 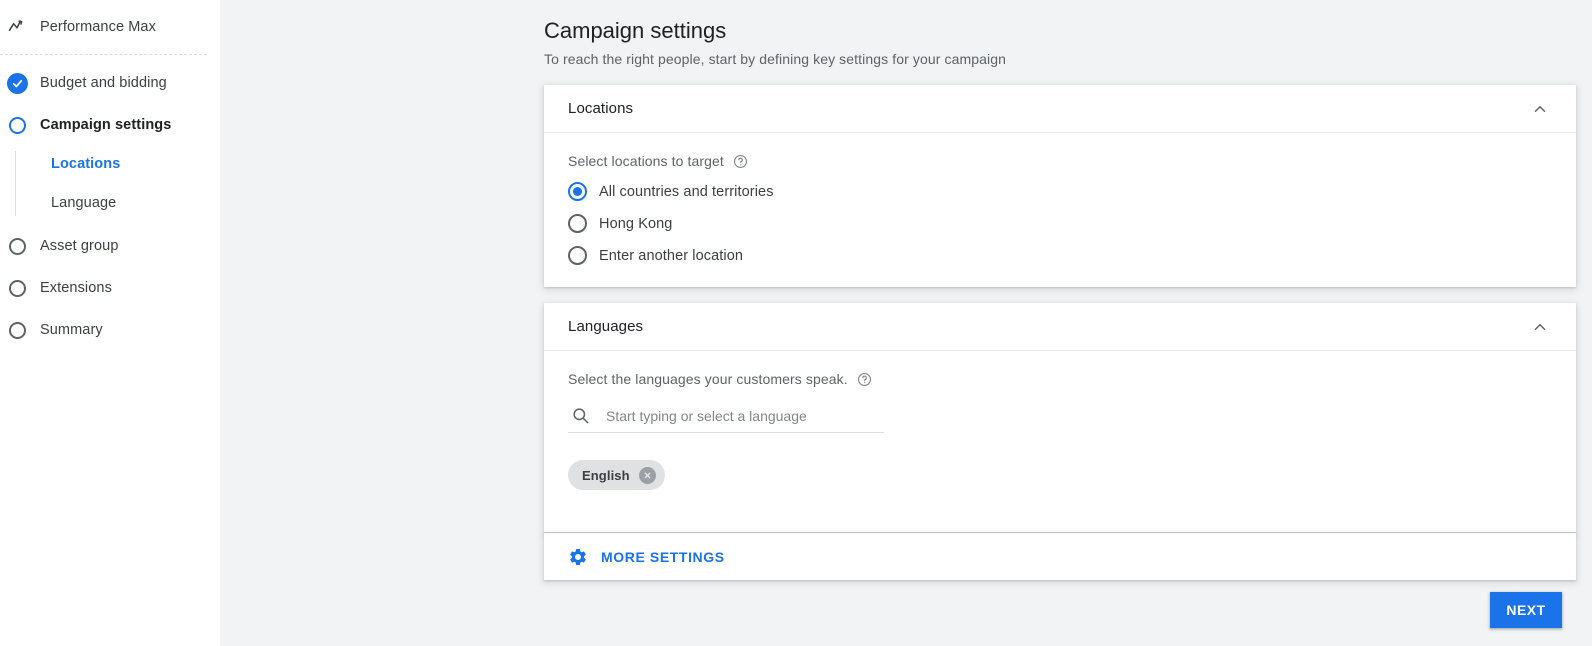 I want to click on sidebar-item-performance-max: Performance Max, so click(x=110, y=27).